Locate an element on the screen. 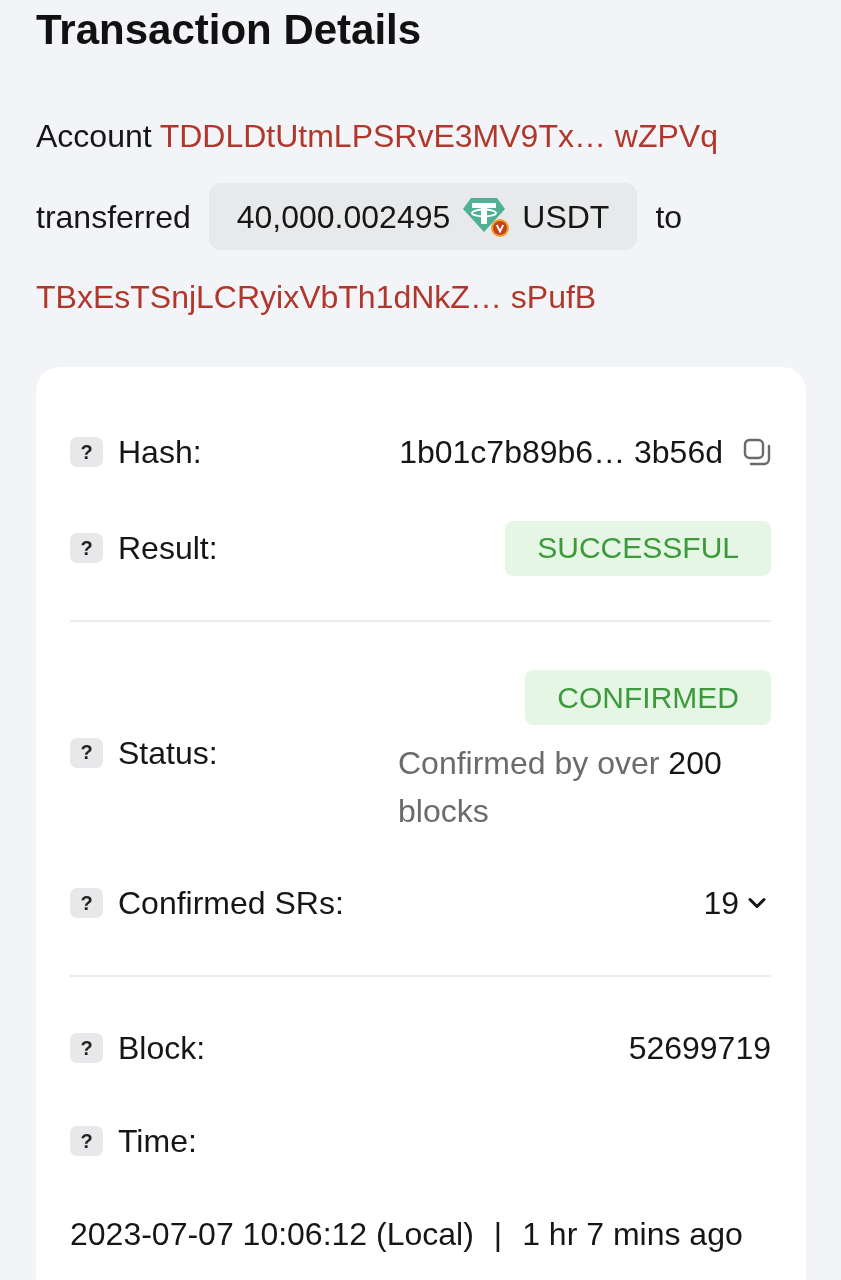  relative-time: 1 hr 7 mins ago is located at coordinates (632, 1234).